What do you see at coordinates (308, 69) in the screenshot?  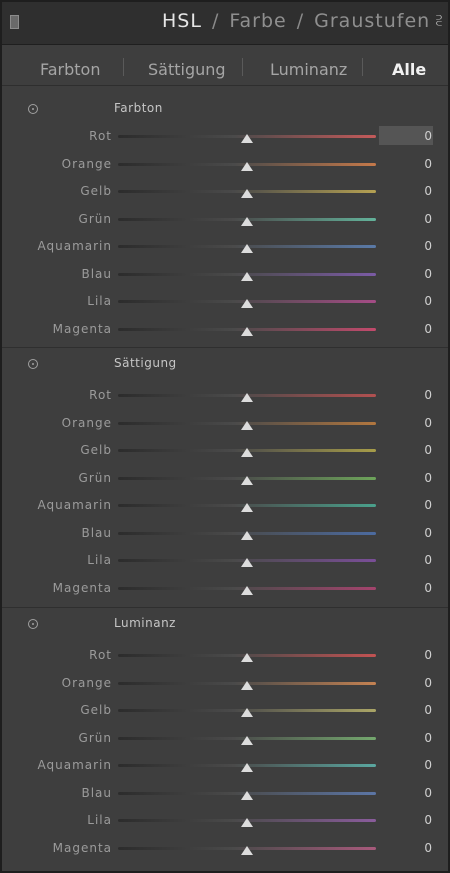 I see `tab-luminanz: Luminanz` at bounding box center [308, 69].